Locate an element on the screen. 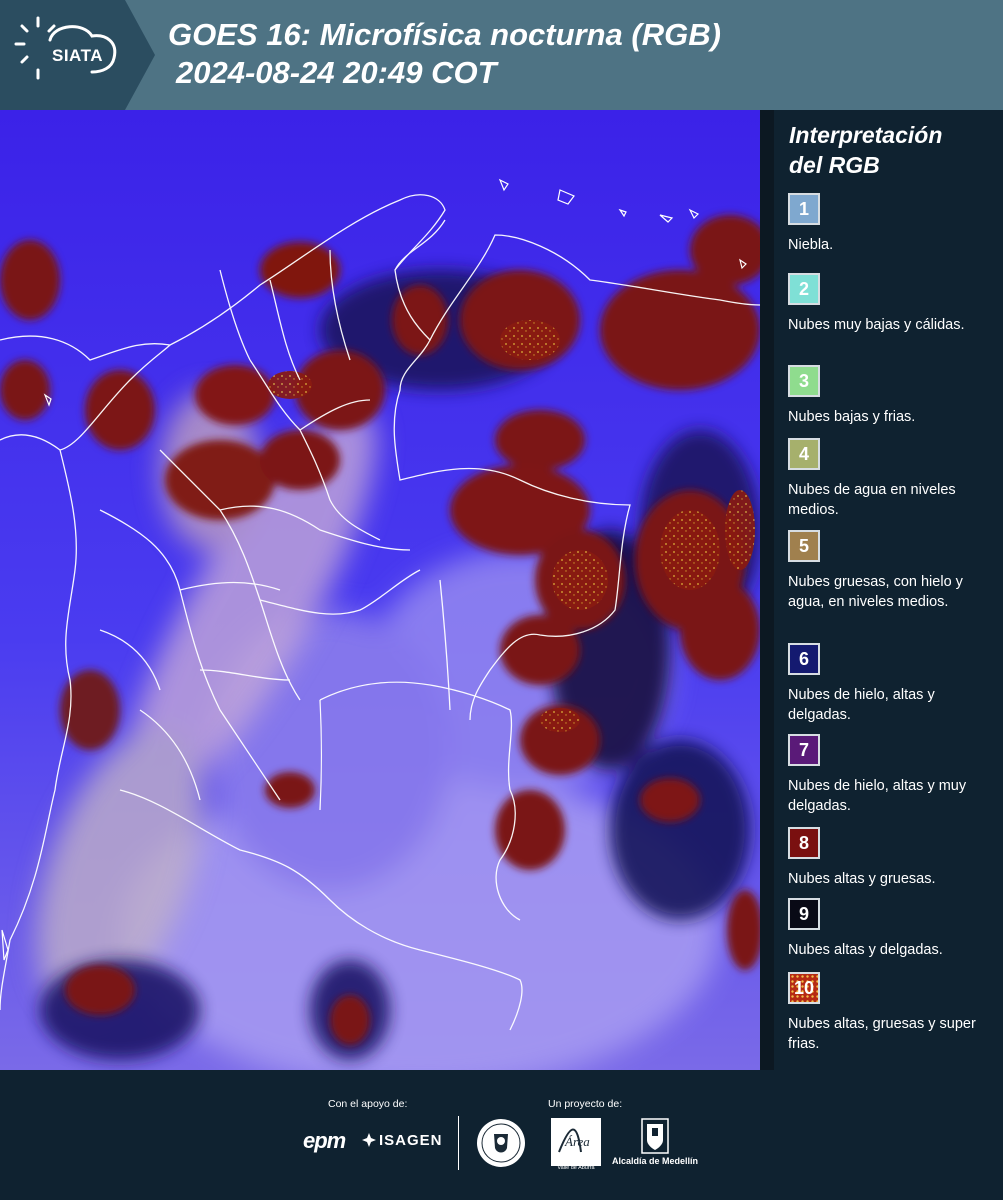  legend-title: Interpretación del RGB is located at coordinates (889, 150).